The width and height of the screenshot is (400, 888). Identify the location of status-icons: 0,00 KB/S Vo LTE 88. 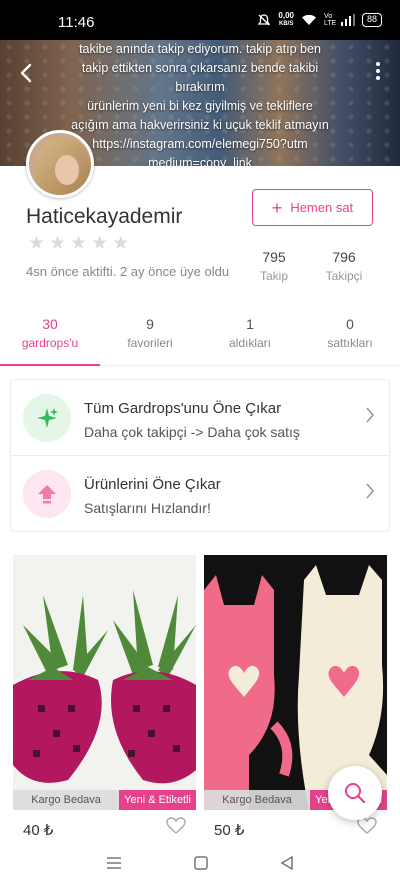
(319, 20).